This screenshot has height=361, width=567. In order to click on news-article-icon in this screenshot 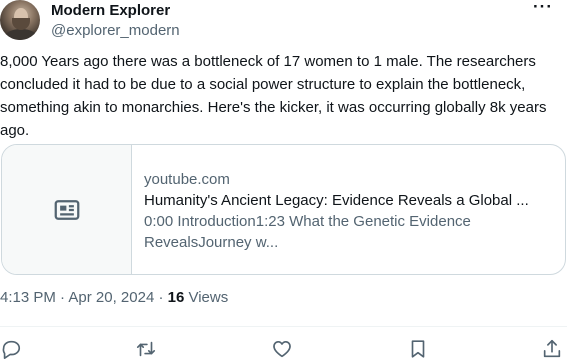, I will do `click(66, 209)`.